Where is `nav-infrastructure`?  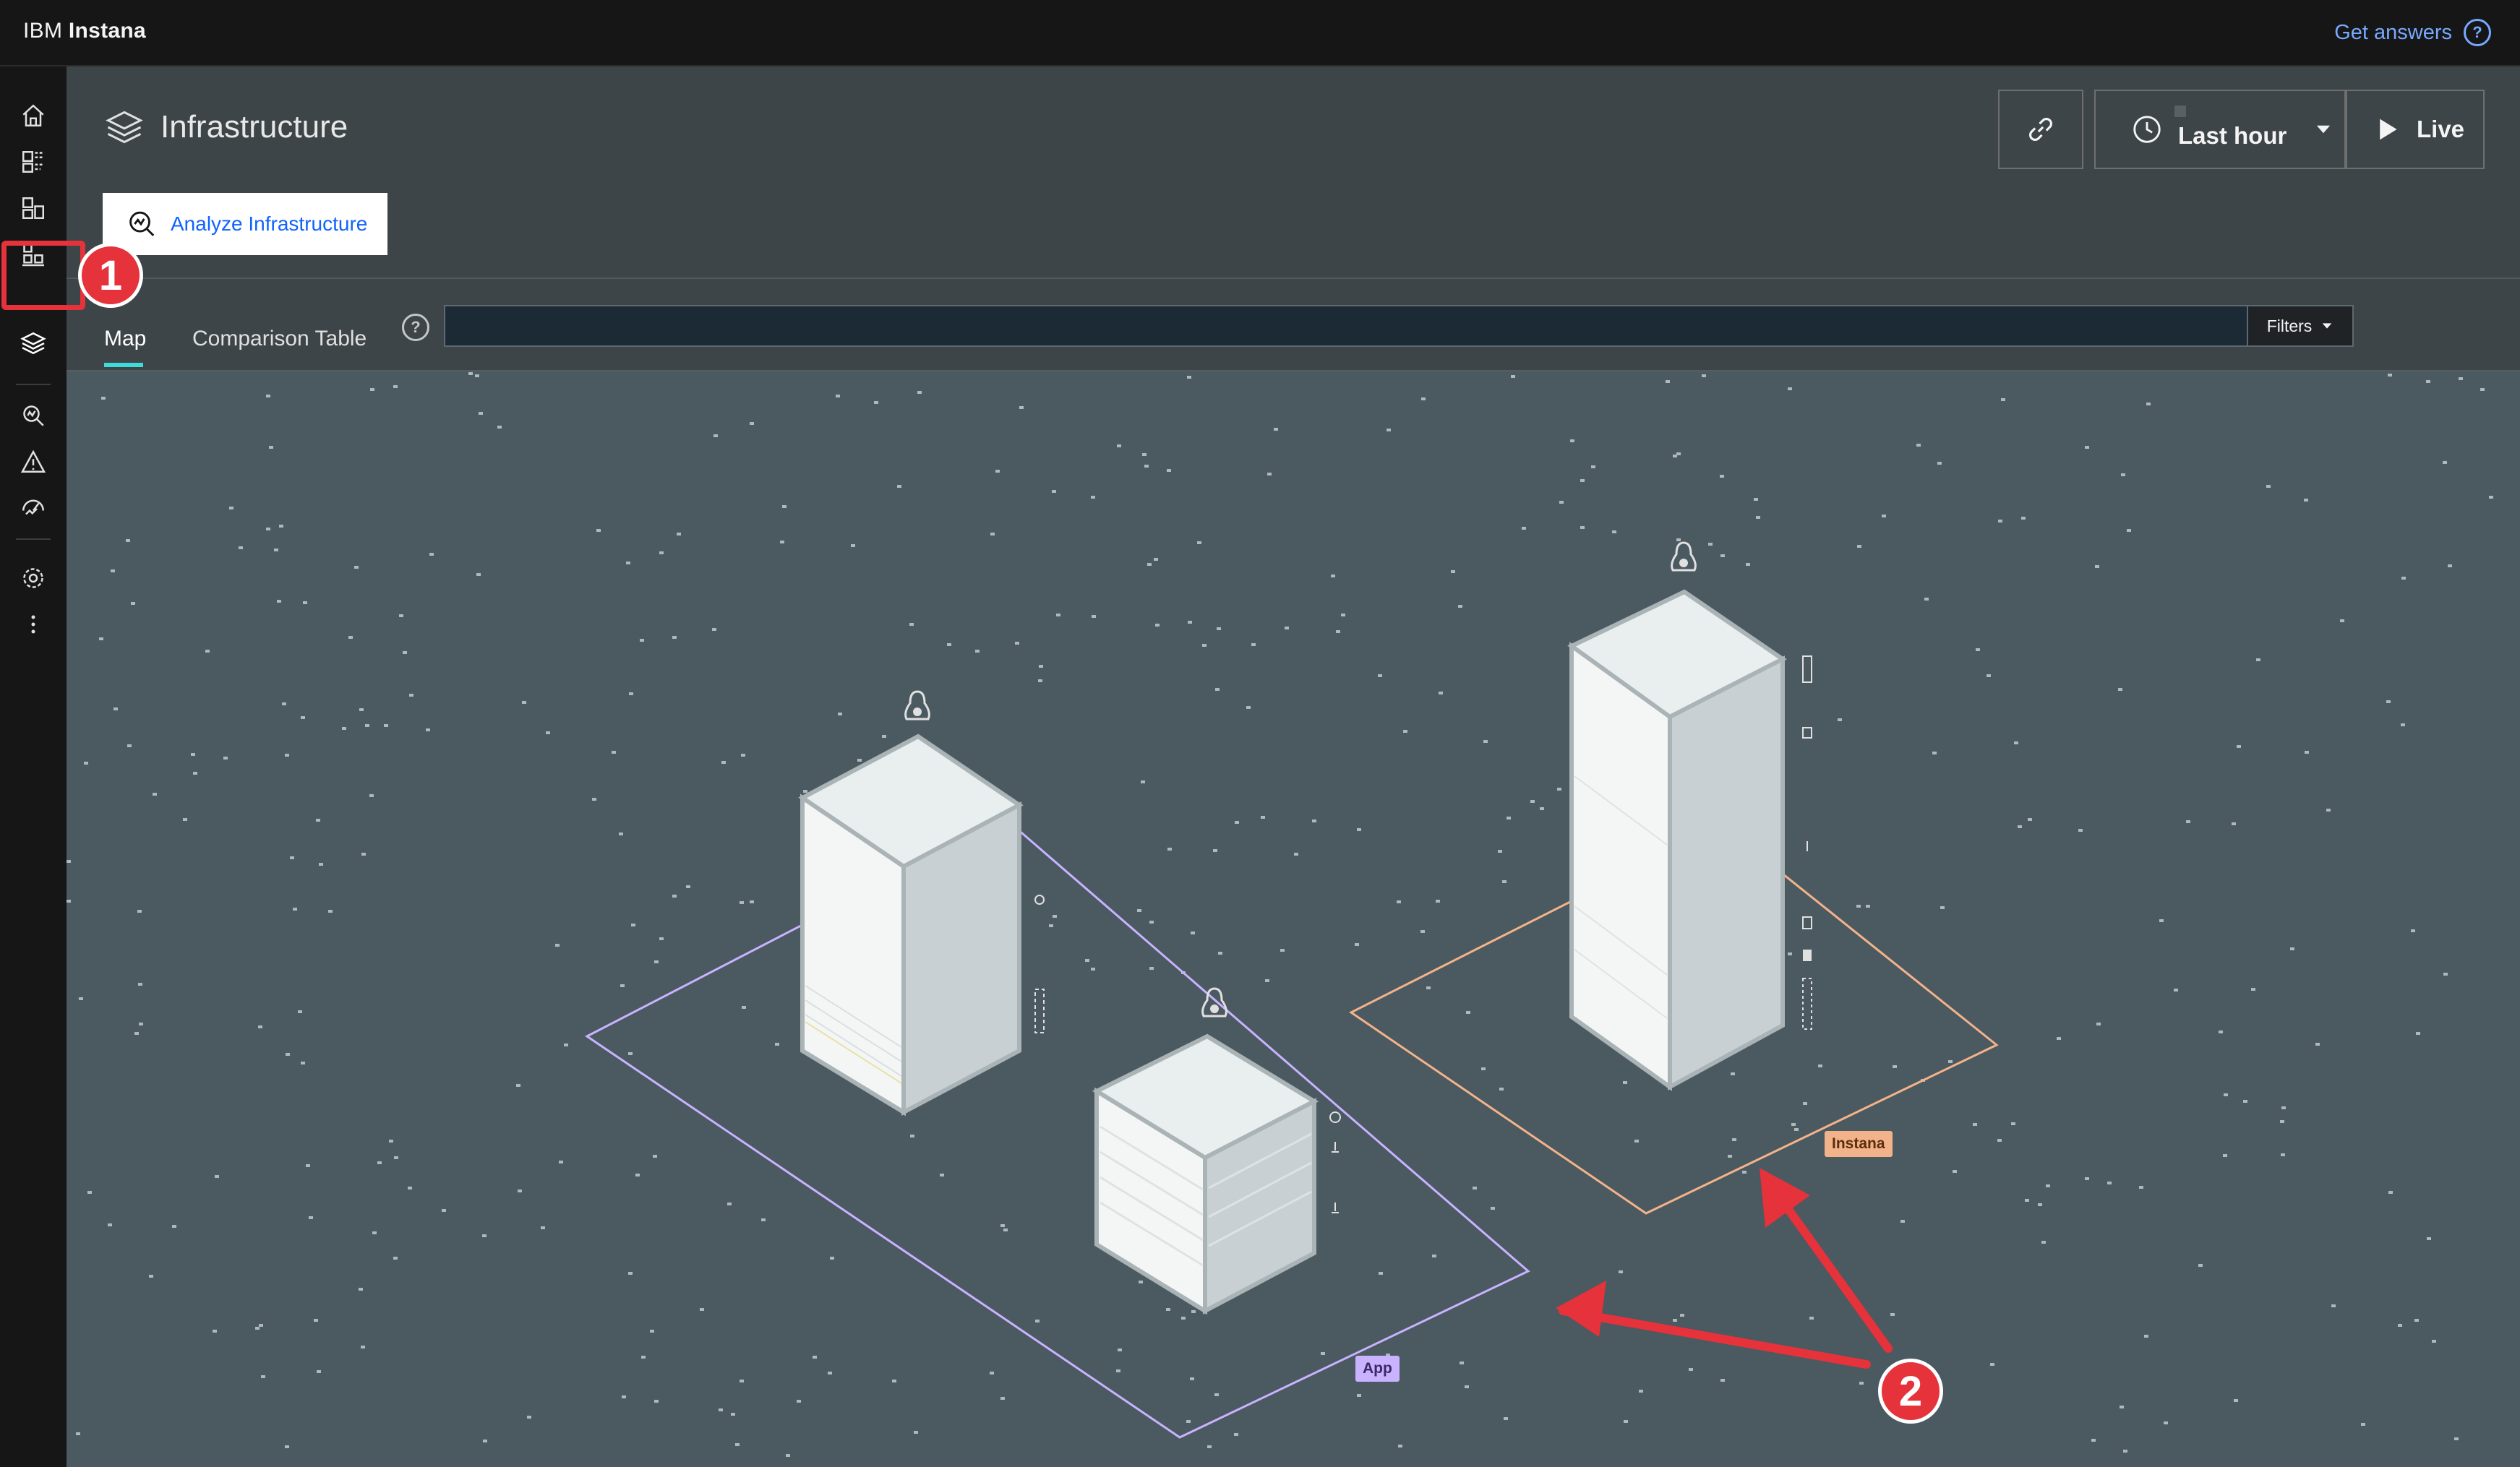 nav-infrastructure is located at coordinates (33, 343).